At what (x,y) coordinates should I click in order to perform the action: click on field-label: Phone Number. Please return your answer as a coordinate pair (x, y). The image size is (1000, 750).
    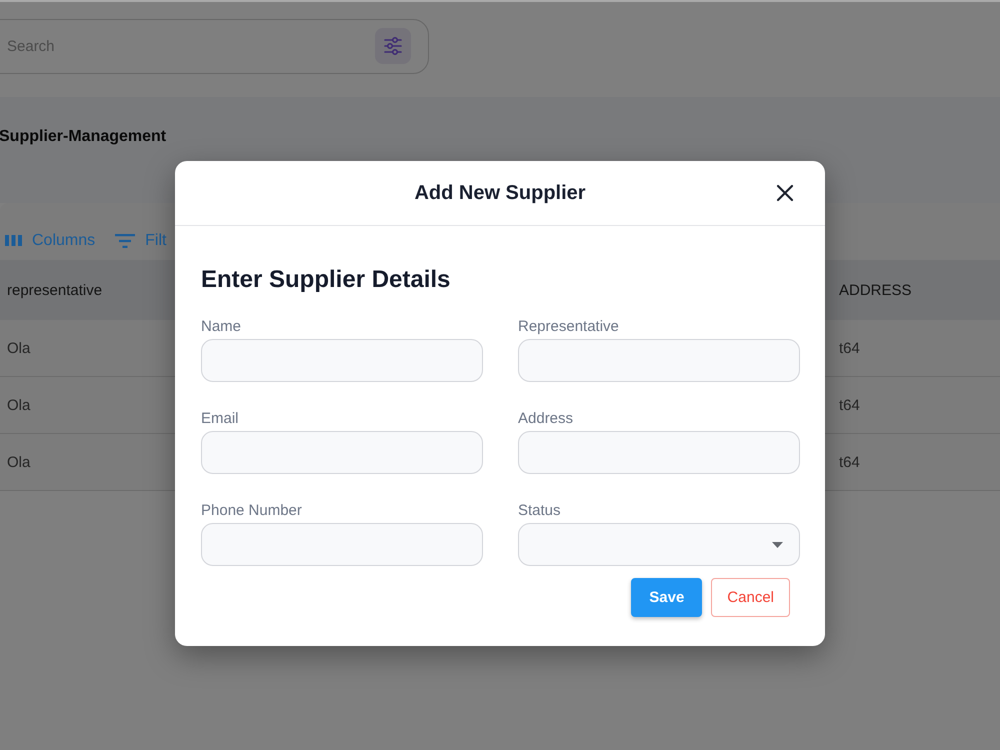
    Looking at the image, I should click on (251, 511).